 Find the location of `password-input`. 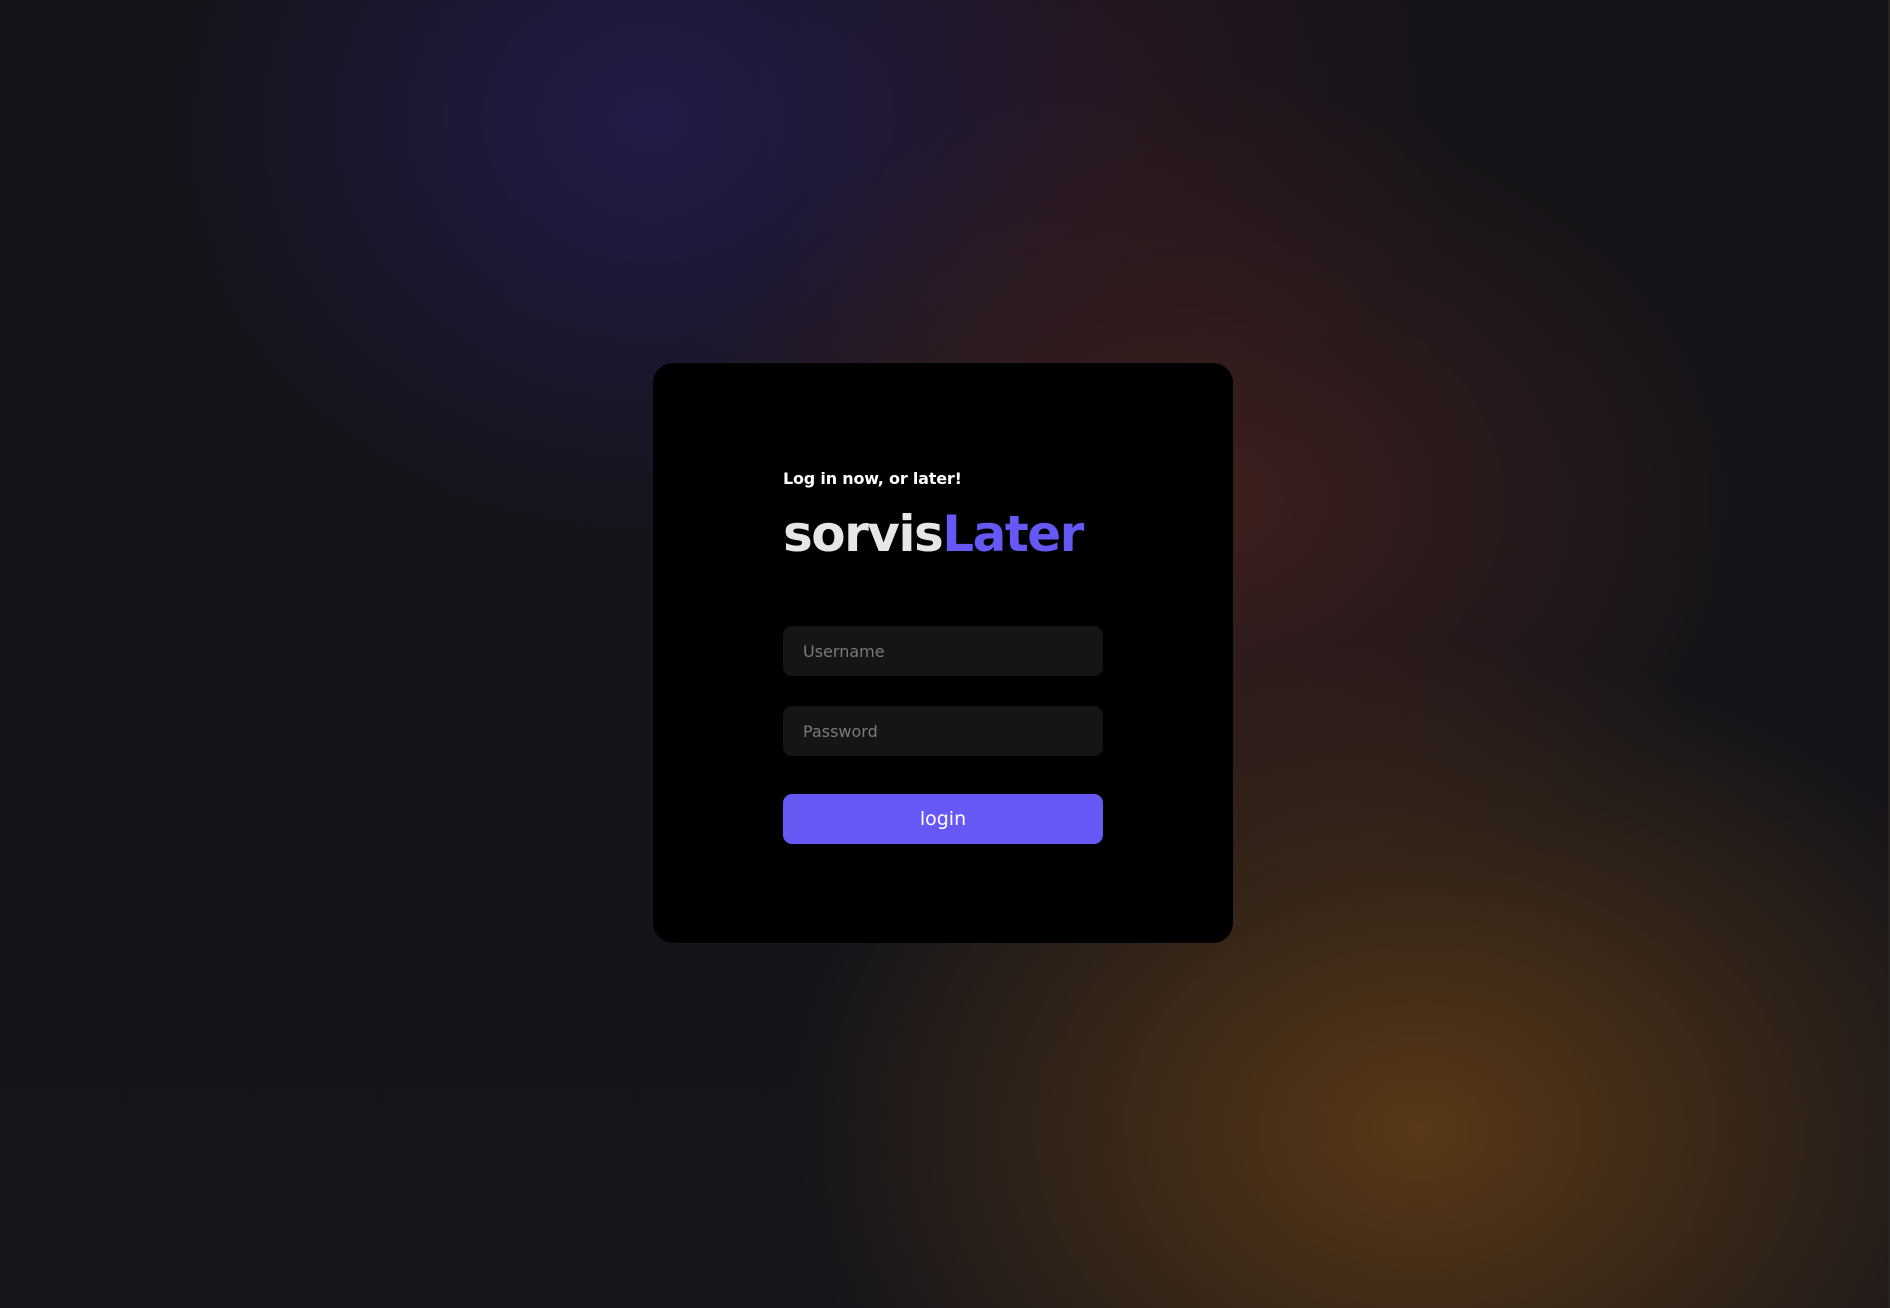

password-input is located at coordinates (943, 731).